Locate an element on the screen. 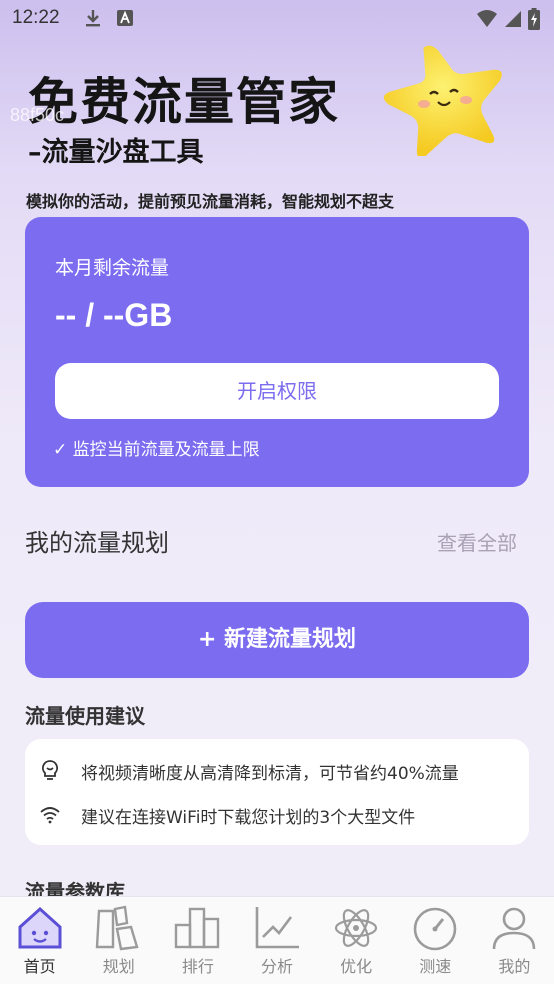 Image resolution: width=554 pixels, height=984 pixels. download-icon is located at coordinates (93, 18).